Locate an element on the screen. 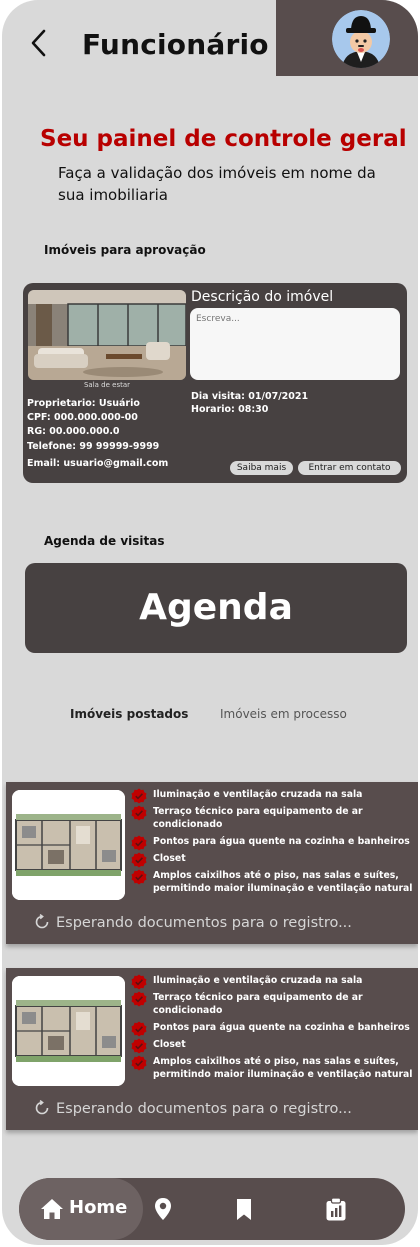 The height and width of the screenshot is (1247, 420). location-pin-icon is located at coordinates (163, 1209).